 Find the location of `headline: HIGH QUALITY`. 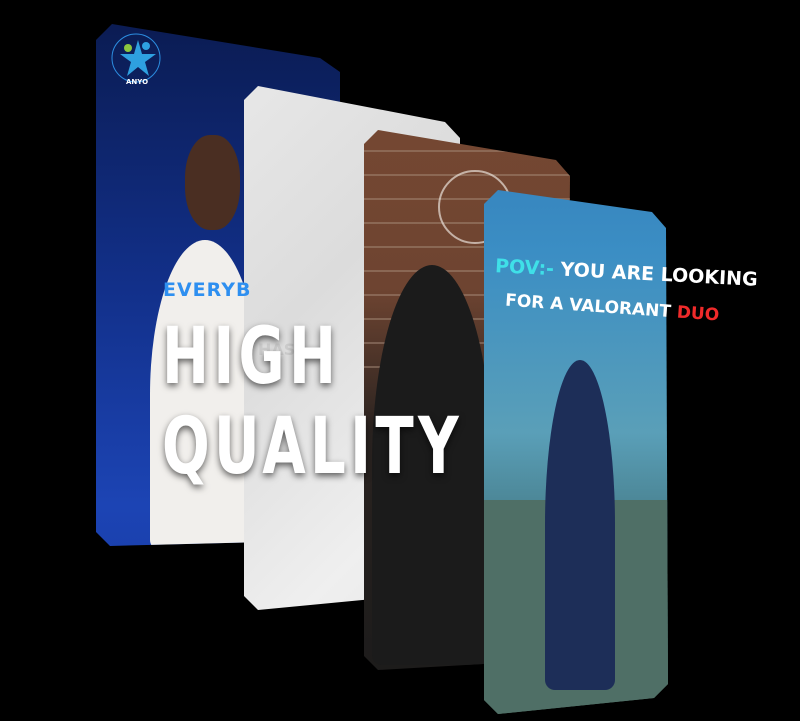

headline: HIGH QUALITY is located at coordinates (312, 402).